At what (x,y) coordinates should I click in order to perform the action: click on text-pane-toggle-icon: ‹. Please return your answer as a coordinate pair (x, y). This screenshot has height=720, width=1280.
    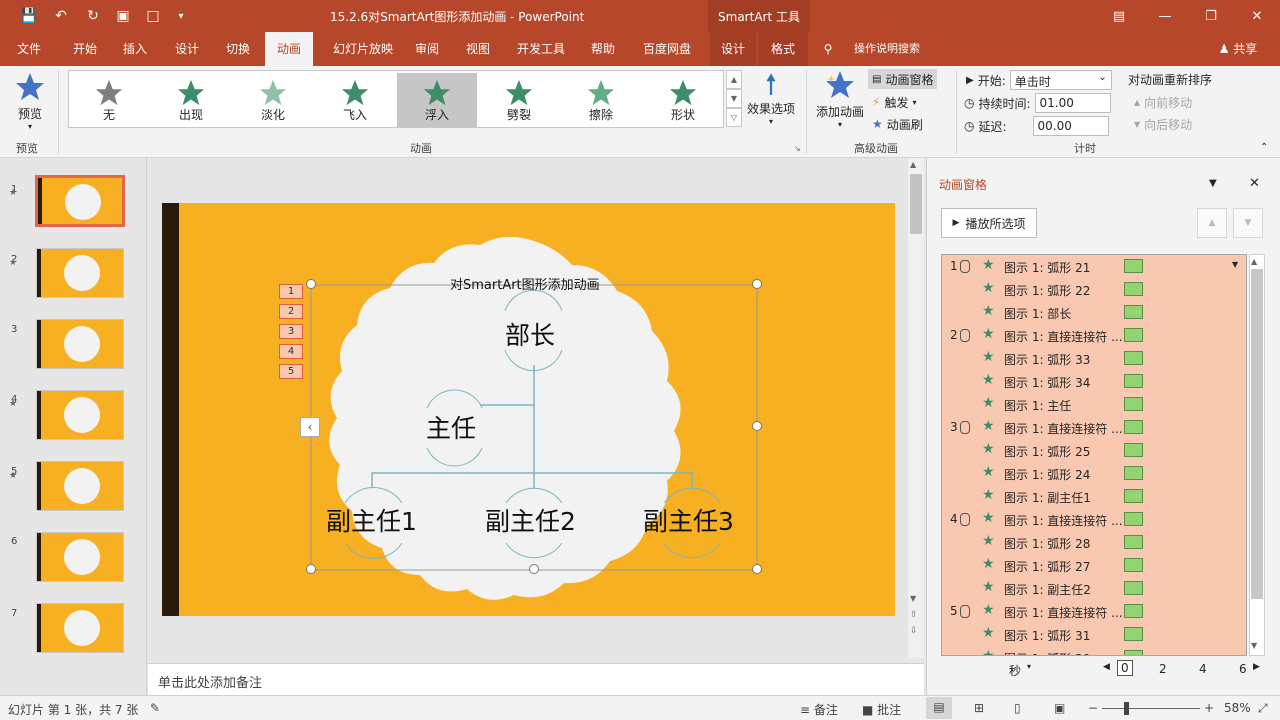
    Looking at the image, I should click on (310, 427).